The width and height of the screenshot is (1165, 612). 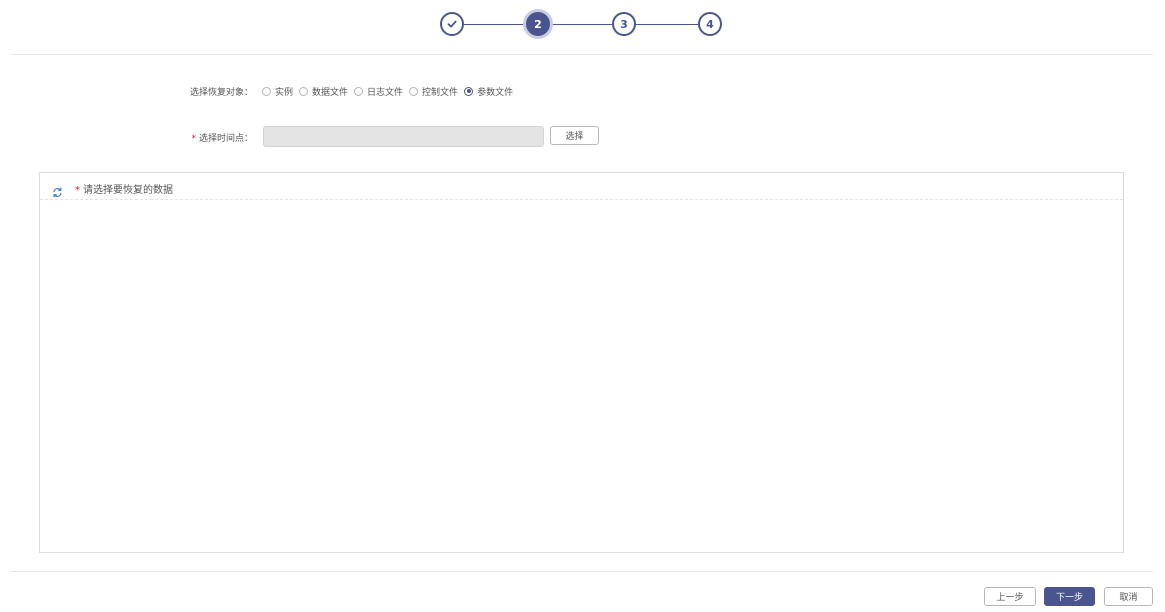 I want to click on step-1-done, so click(x=452, y=24).